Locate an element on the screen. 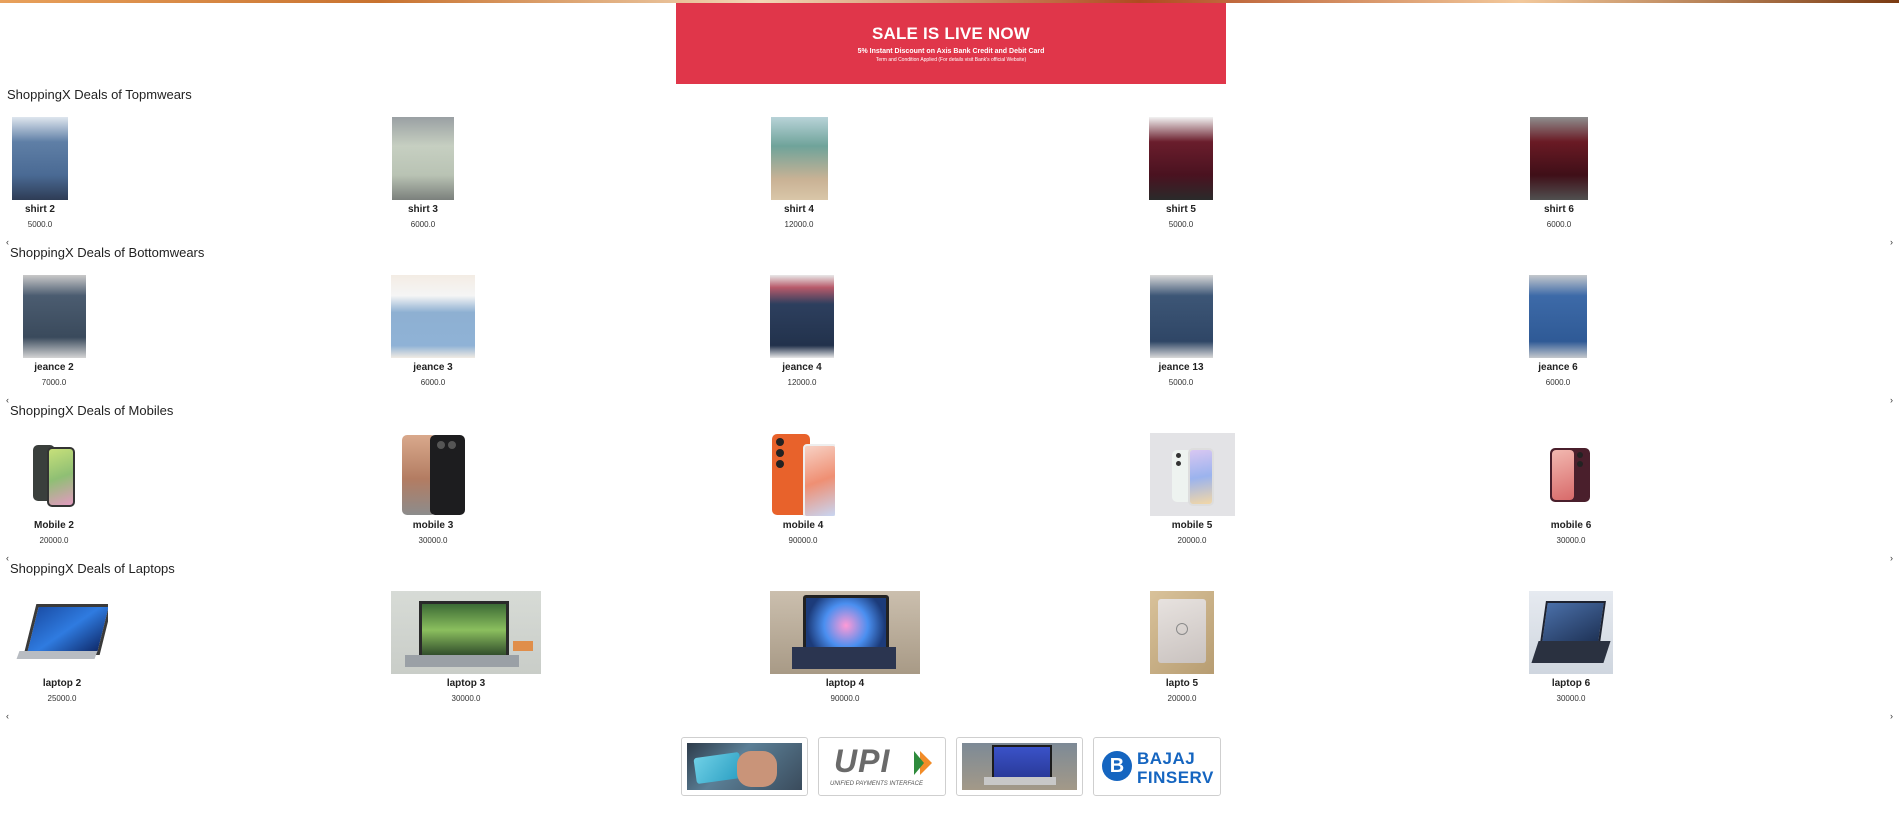 This screenshot has width=1899, height=821. product-name: shirt 4 is located at coordinates (799, 209).